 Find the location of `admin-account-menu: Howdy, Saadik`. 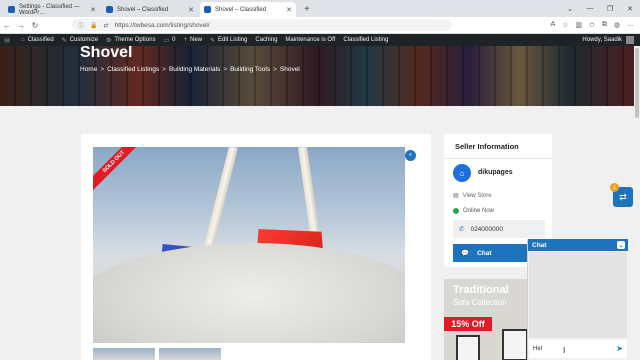

admin-account-menu: Howdy, Saadik is located at coordinates (608, 40).